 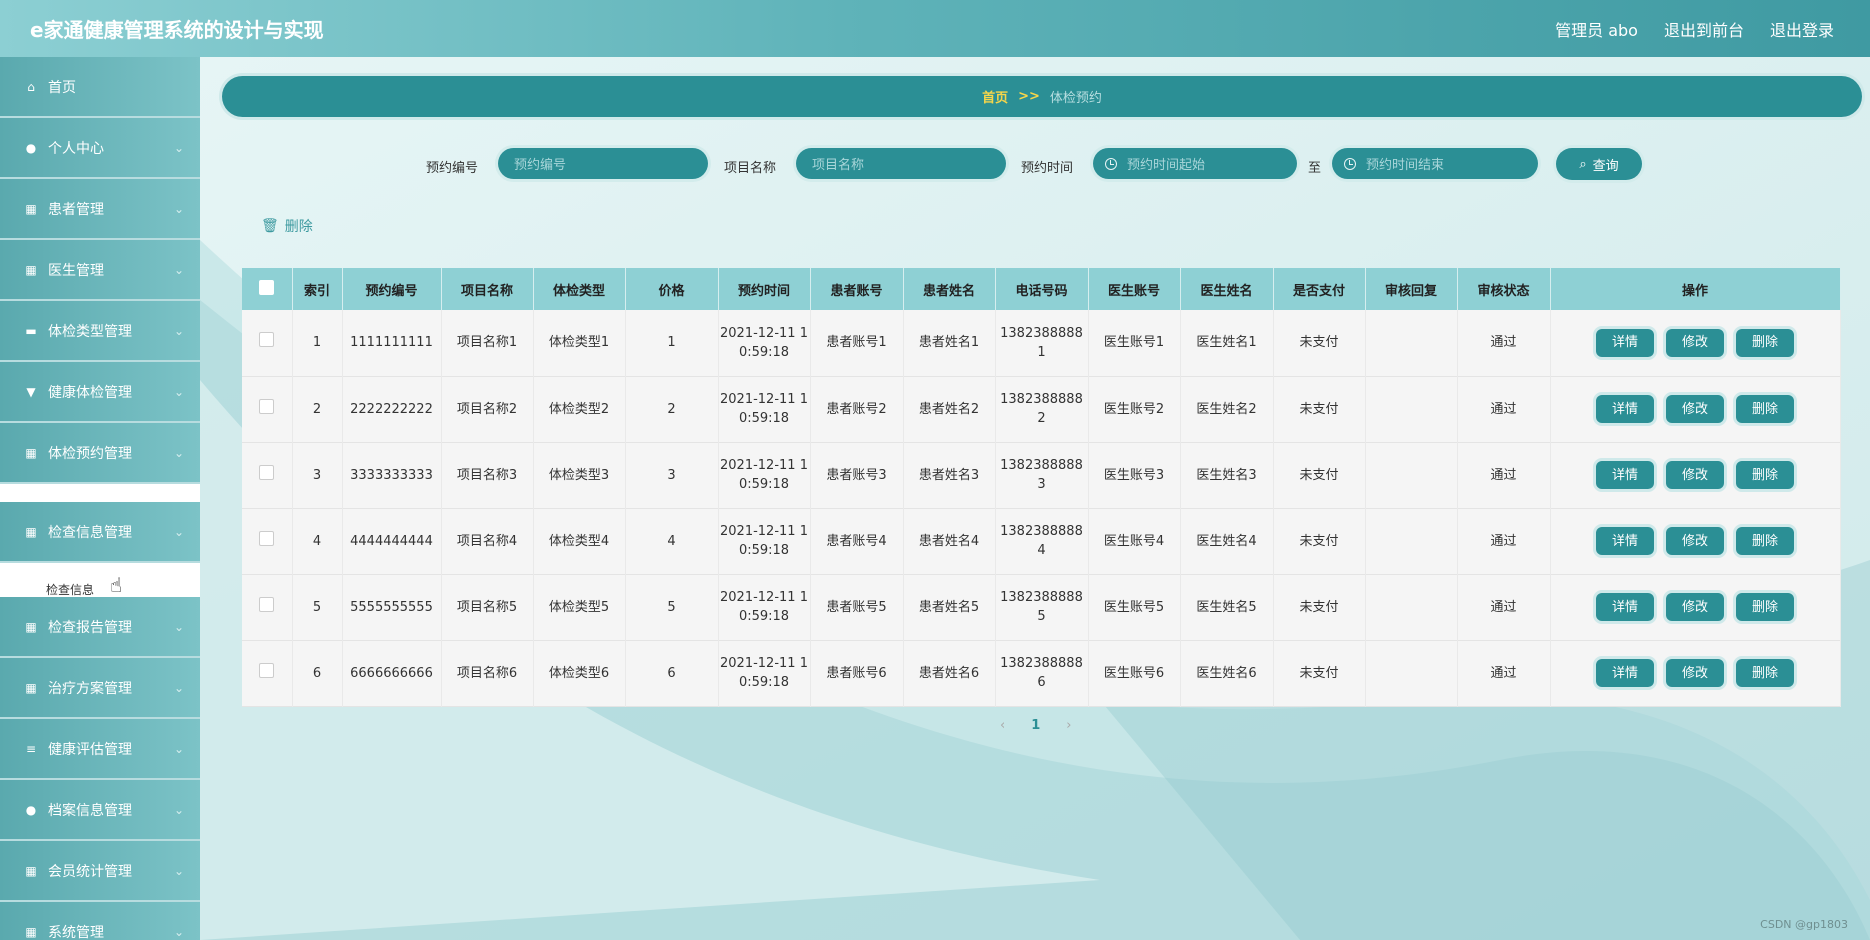 I want to click on cell-name: 项目名称3, so click(x=487, y=475).